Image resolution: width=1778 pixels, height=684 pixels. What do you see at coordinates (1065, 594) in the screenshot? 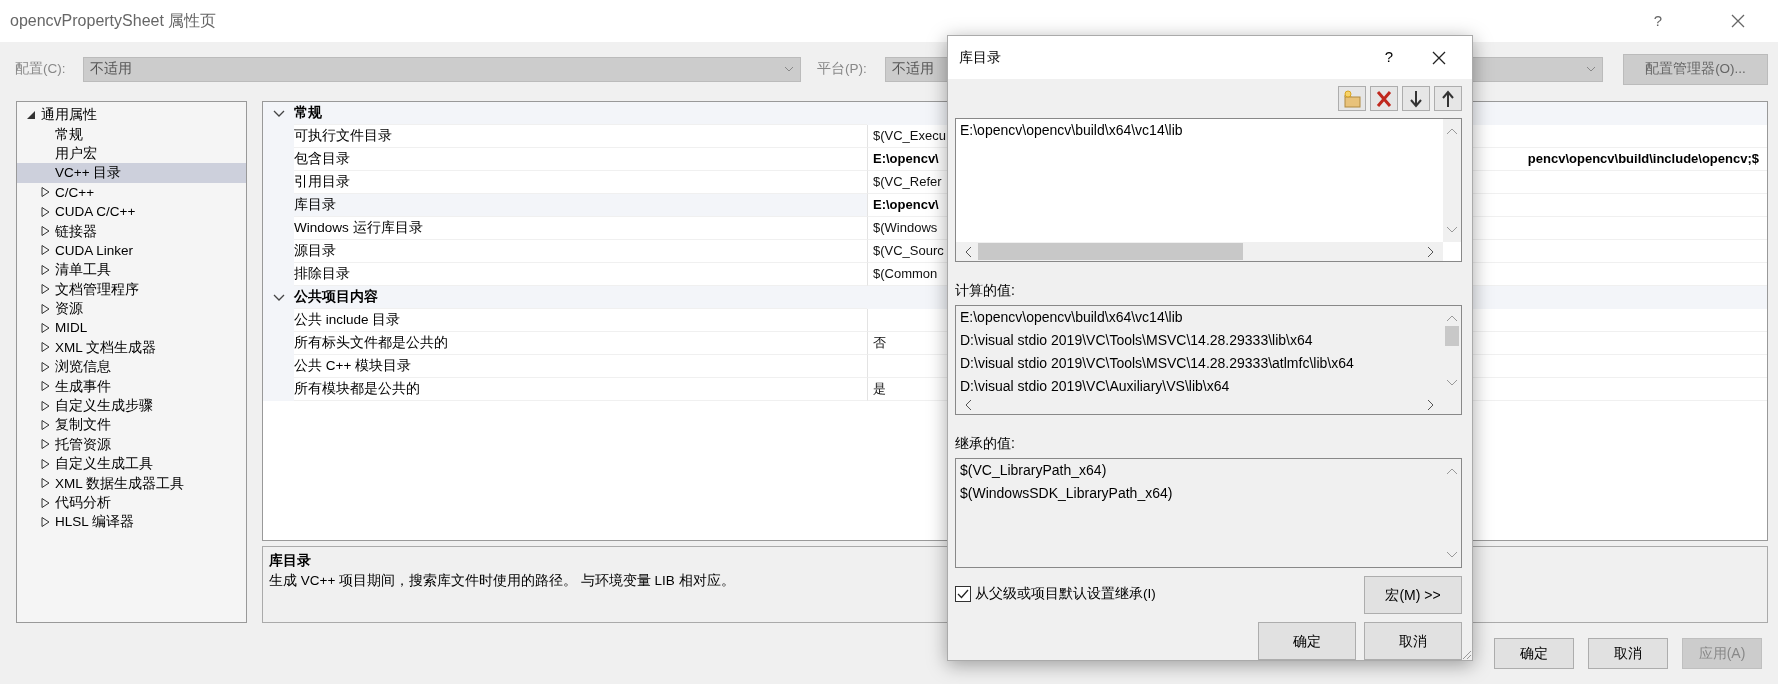
I see `checkbox-label: 从父级或项目默认设置继承(I)` at bounding box center [1065, 594].